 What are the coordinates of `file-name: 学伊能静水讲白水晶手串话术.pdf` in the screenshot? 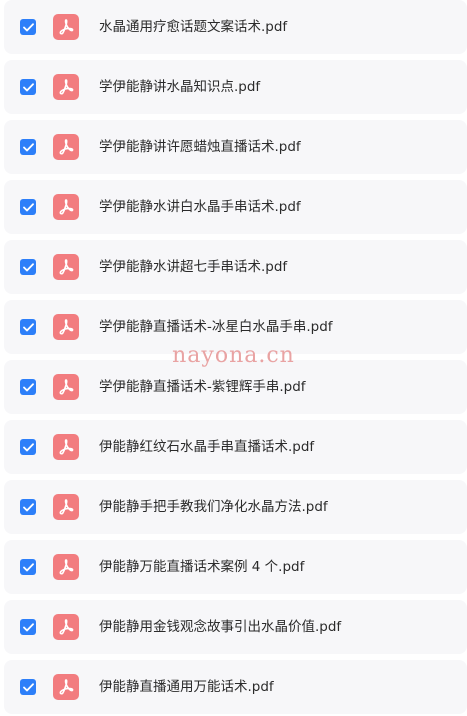 It's located at (200, 207).